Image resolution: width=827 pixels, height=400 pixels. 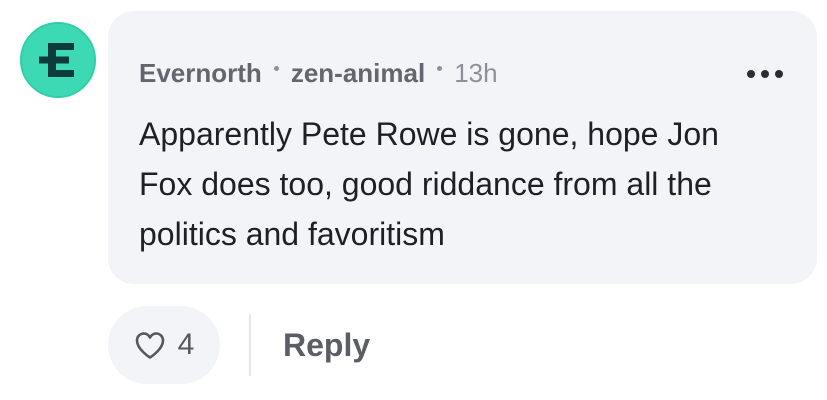 I want to click on avatar, so click(x=58, y=60).